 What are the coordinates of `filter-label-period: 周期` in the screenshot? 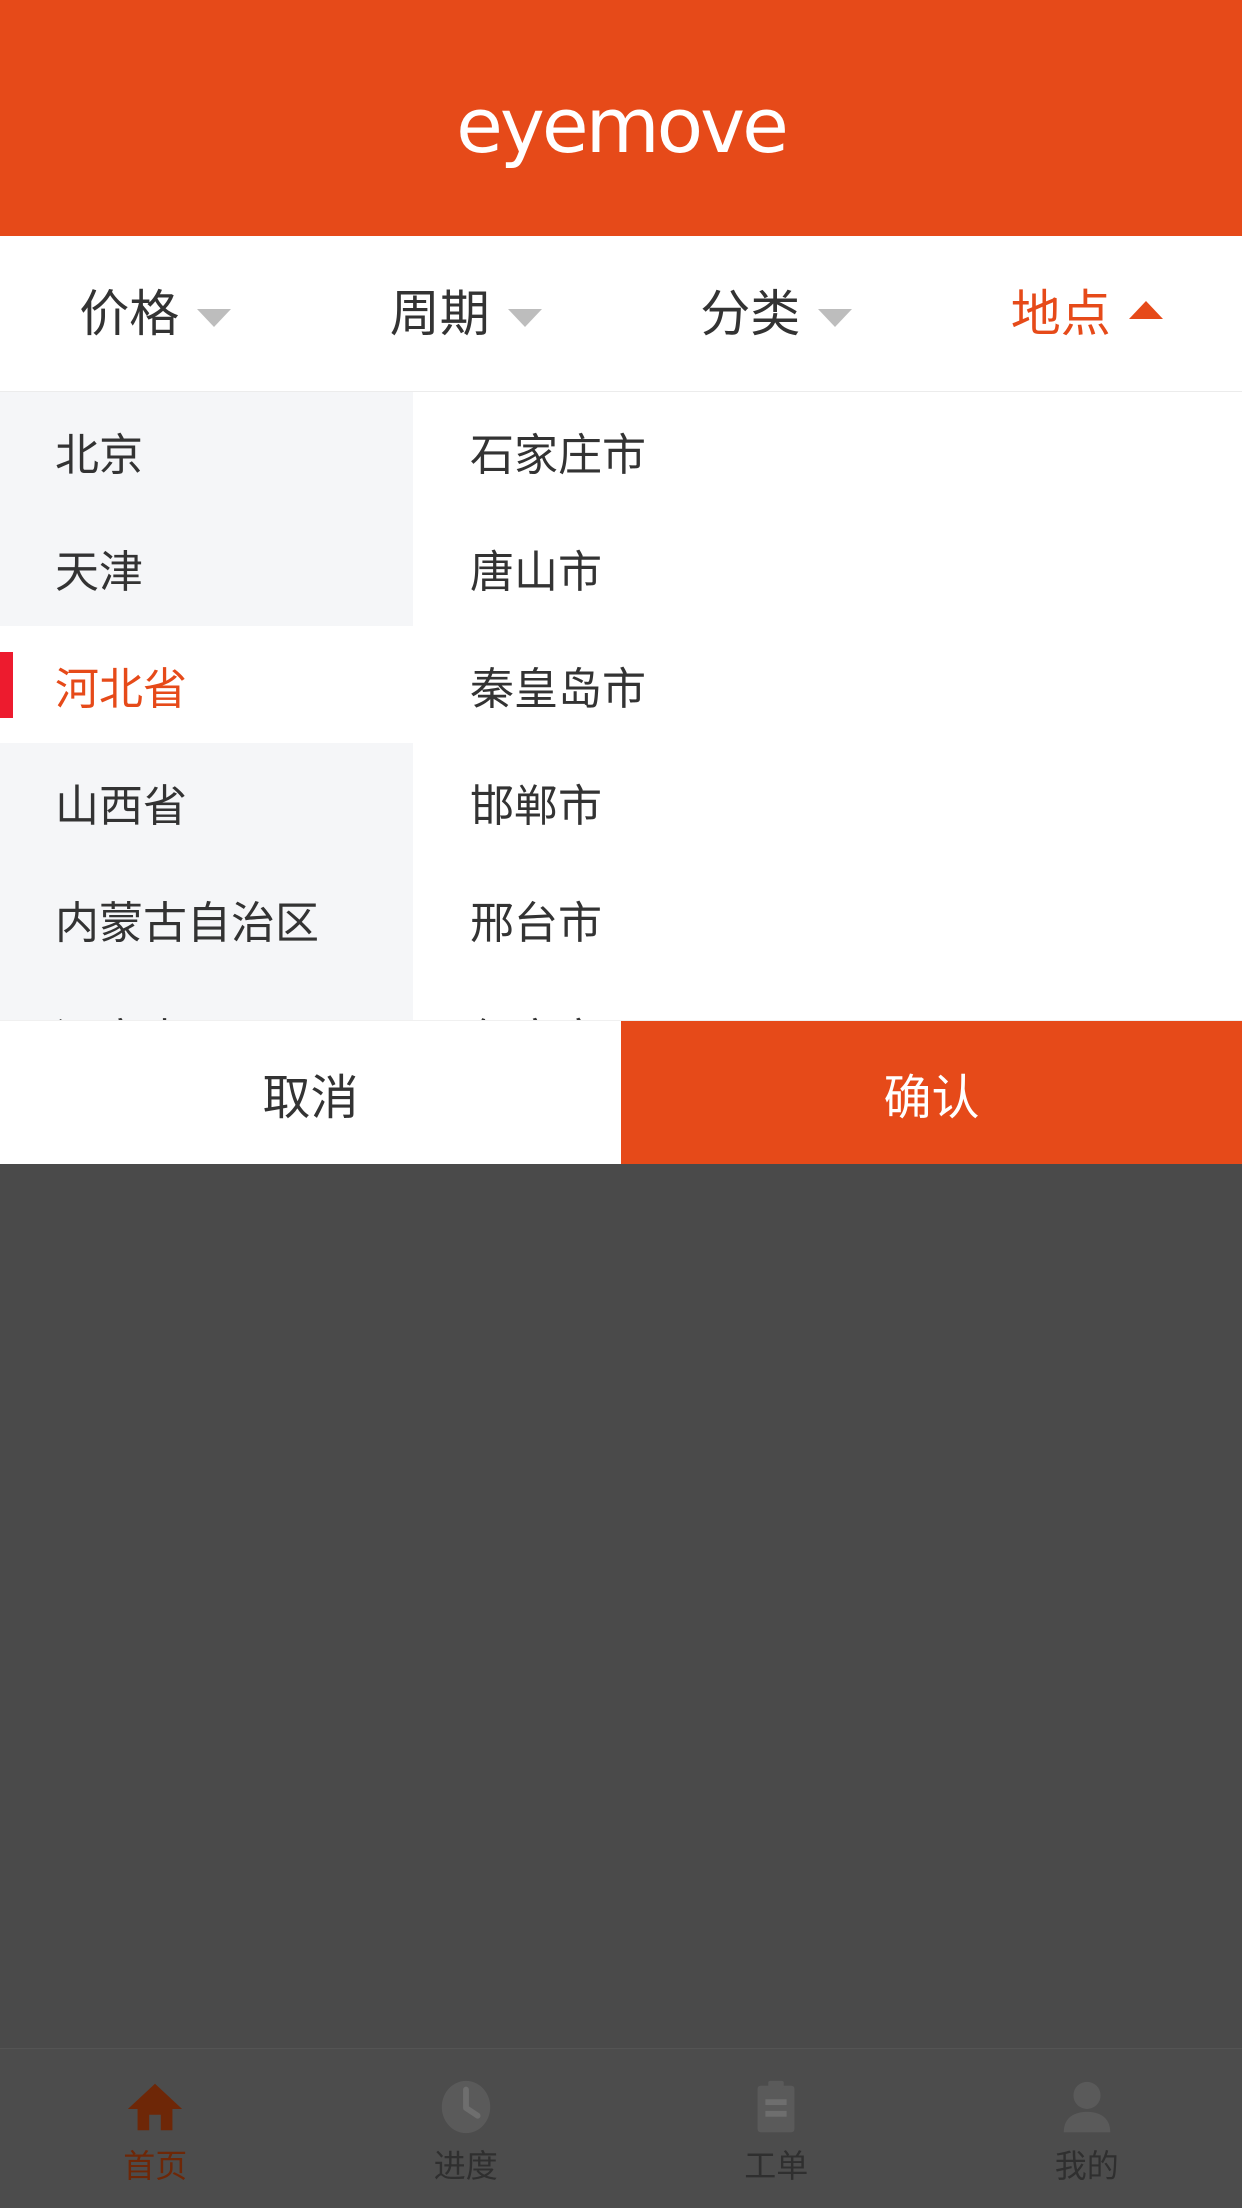 It's located at (439, 313).